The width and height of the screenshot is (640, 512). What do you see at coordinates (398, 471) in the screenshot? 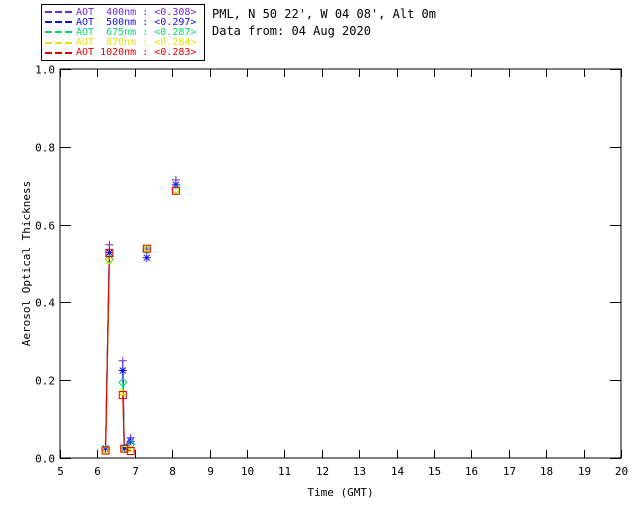
I see `x-tick-label: 14` at bounding box center [398, 471].